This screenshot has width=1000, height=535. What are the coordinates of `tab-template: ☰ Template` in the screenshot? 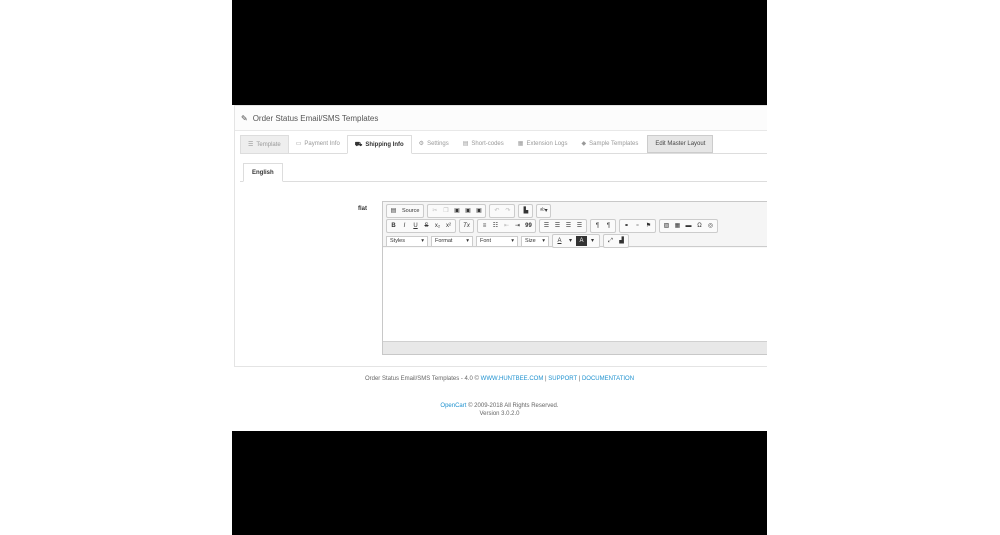 It's located at (264, 144).